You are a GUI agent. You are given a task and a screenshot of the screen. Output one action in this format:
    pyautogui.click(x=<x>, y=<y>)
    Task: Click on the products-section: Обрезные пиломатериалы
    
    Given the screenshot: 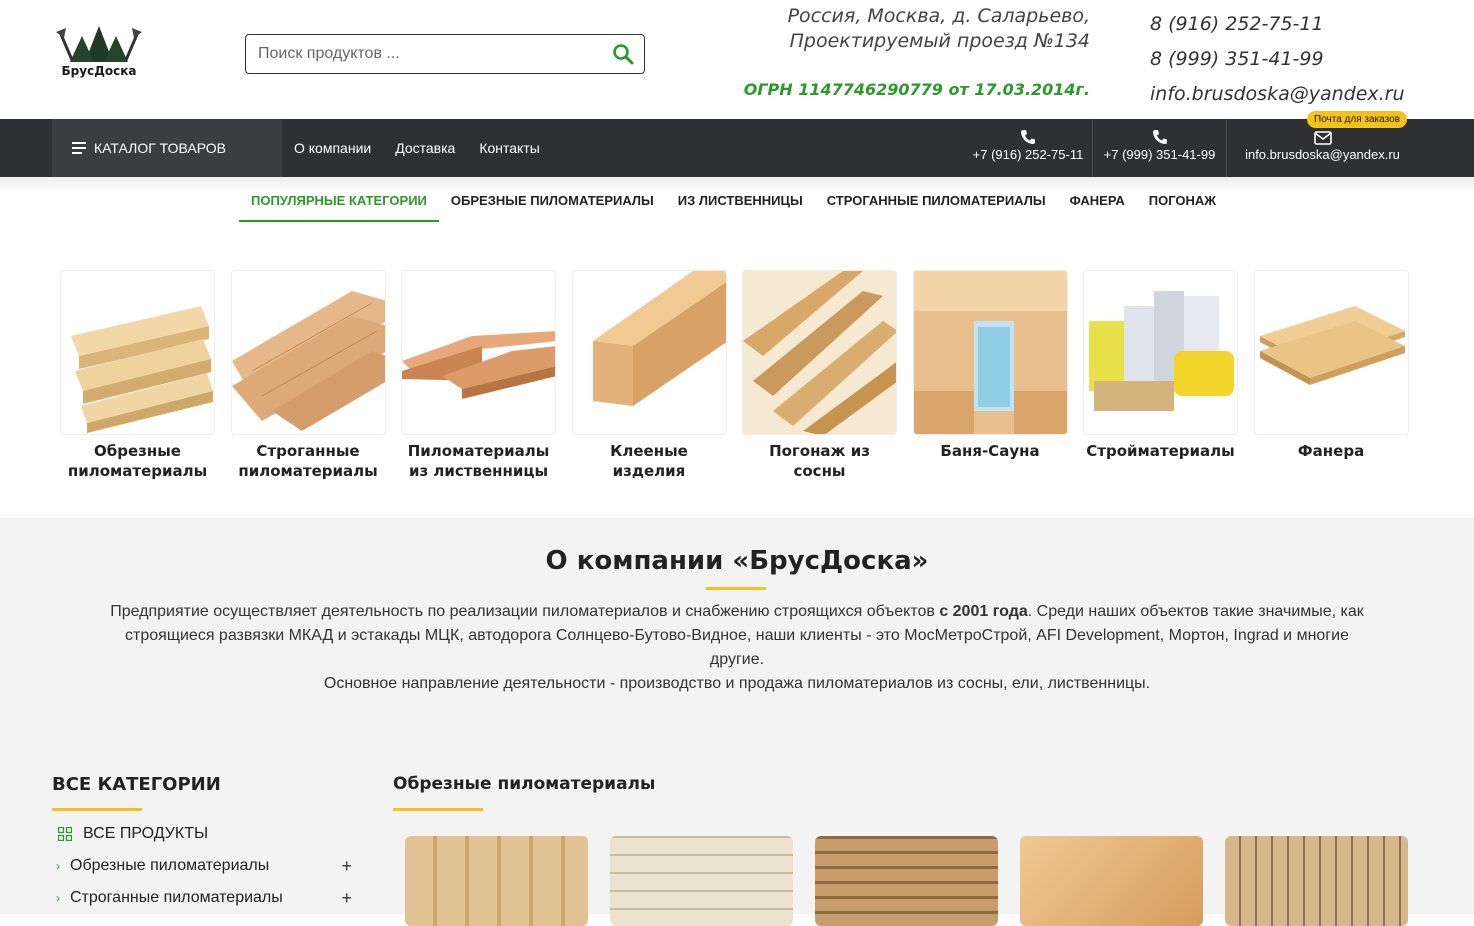 What is the action you would take?
    pyautogui.click(x=903, y=850)
    